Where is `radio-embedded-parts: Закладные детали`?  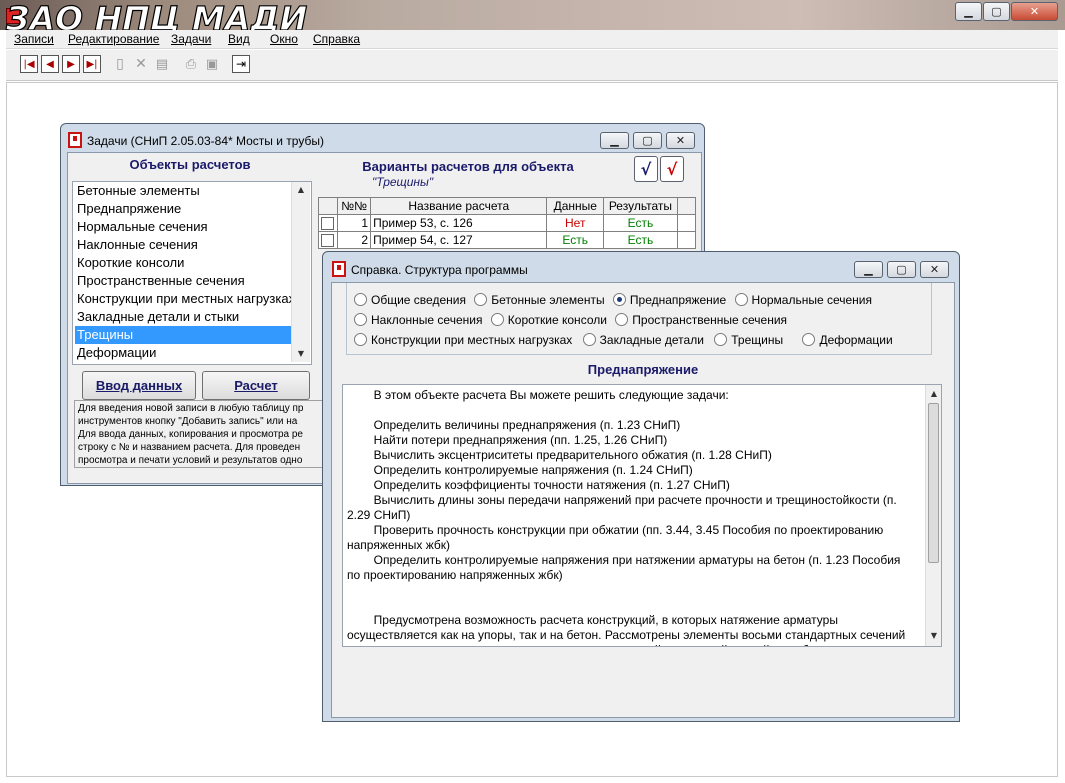
radio-embedded-parts: Закладные детали is located at coordinates (643, 340).